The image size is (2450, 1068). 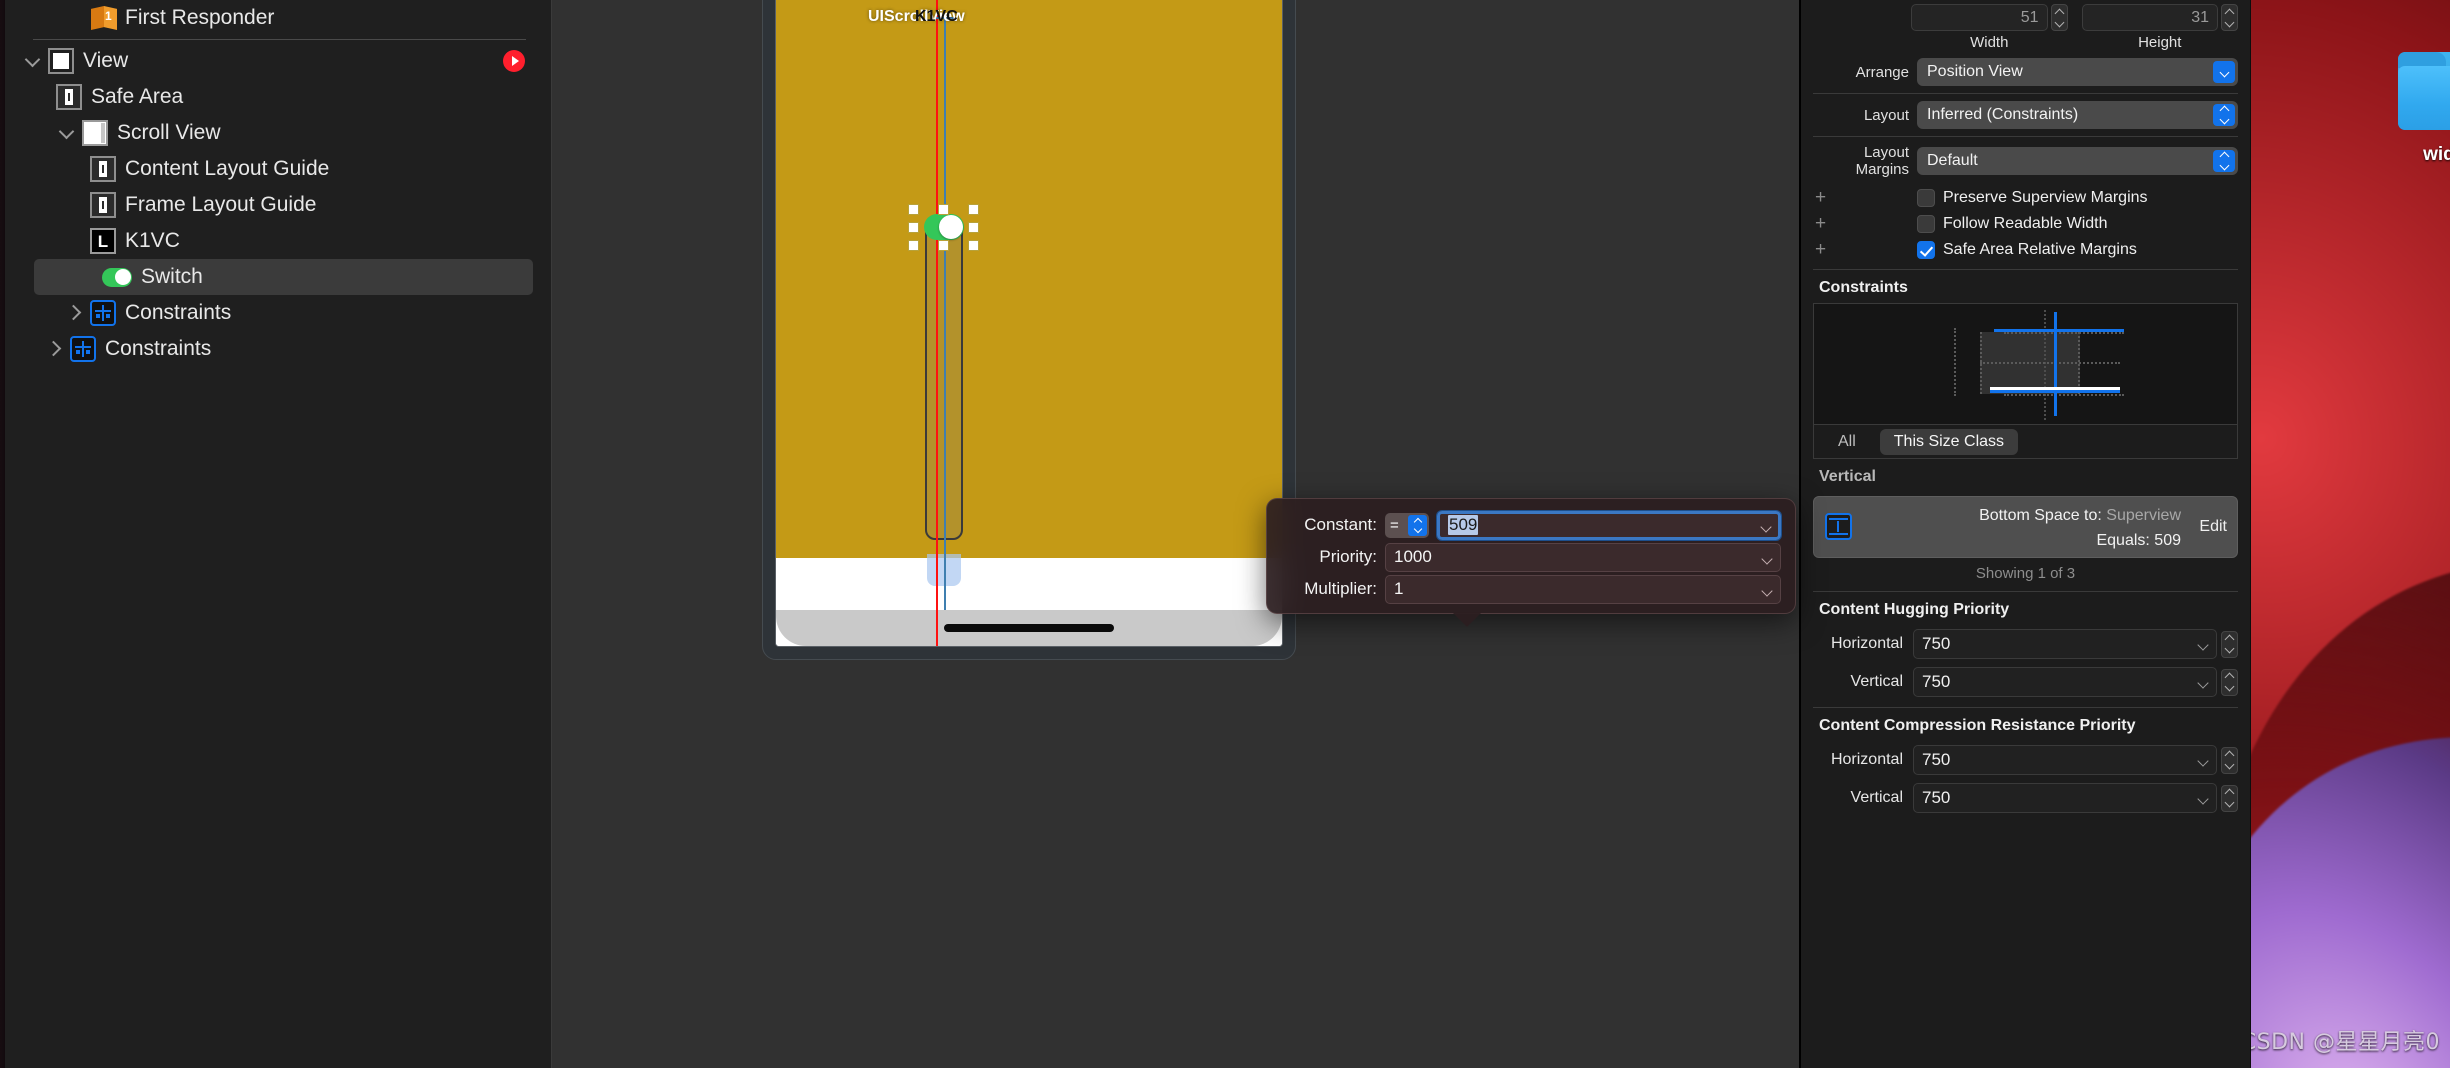 What do you see at coordinates (106, 60) in the screenshot?
I see `outline-item-label: View` at bounding box center [106, 60].